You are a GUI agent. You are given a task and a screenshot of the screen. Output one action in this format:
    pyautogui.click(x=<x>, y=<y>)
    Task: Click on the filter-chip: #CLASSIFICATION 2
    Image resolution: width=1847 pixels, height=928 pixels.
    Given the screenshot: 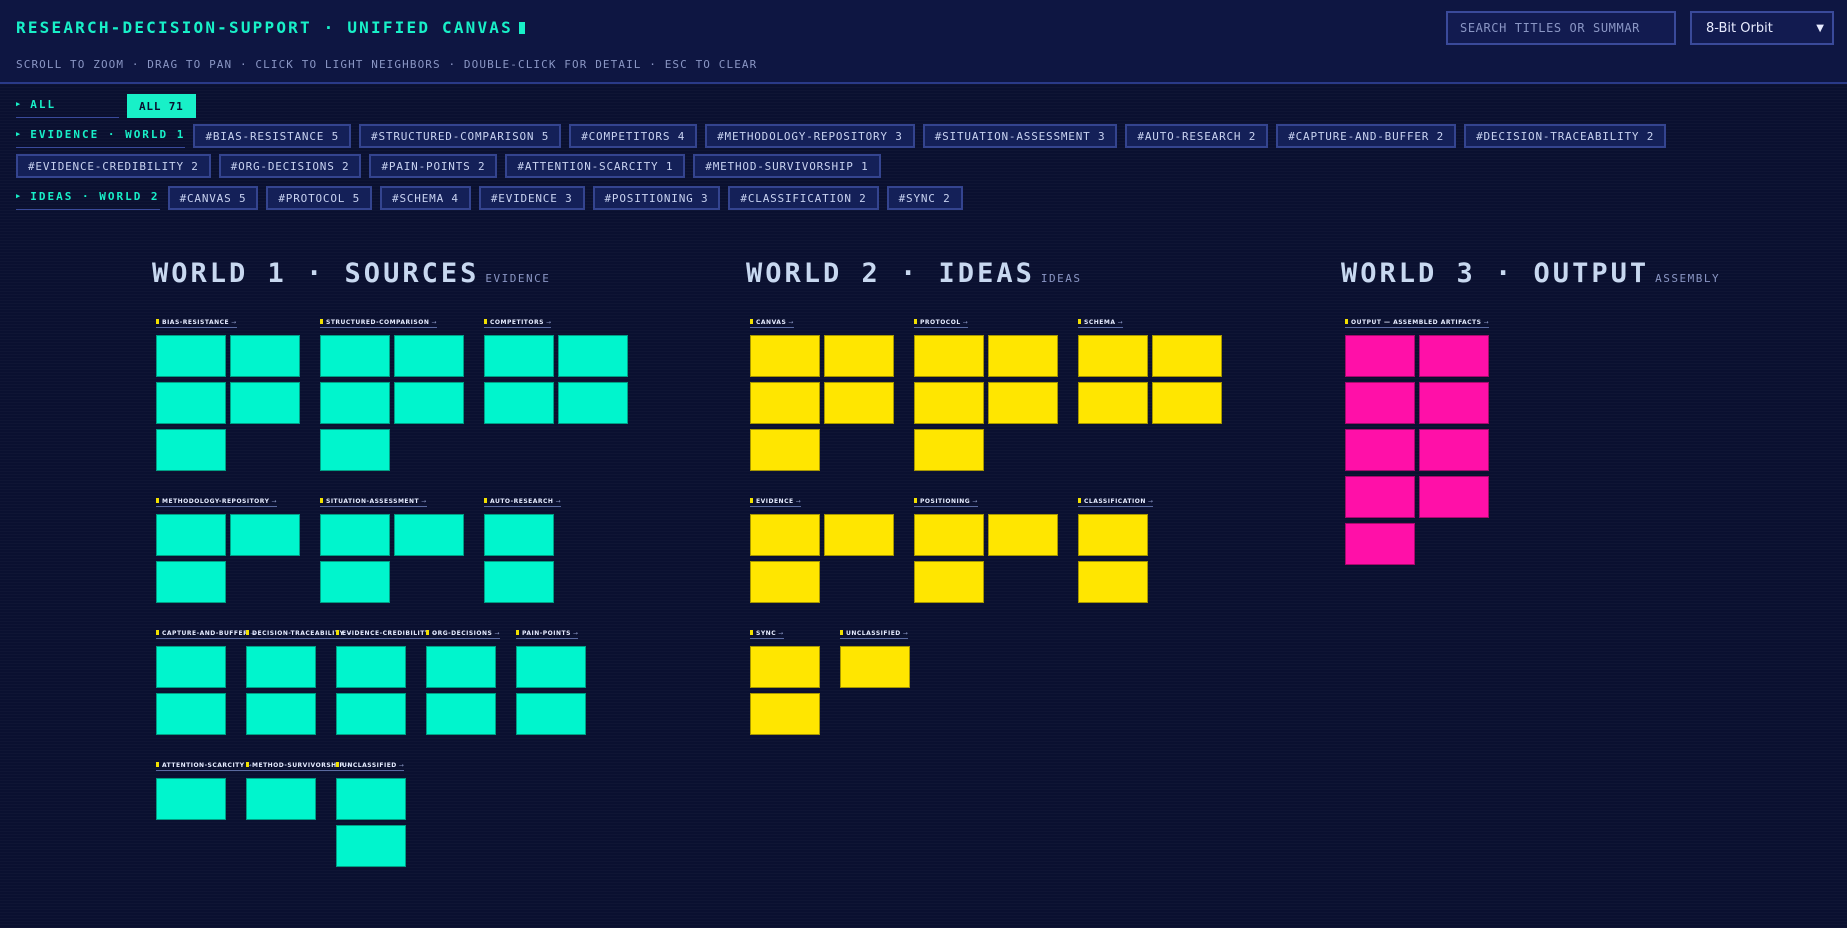 What is the action you would take?
    pyautogui.click(x=803, y=198)
    